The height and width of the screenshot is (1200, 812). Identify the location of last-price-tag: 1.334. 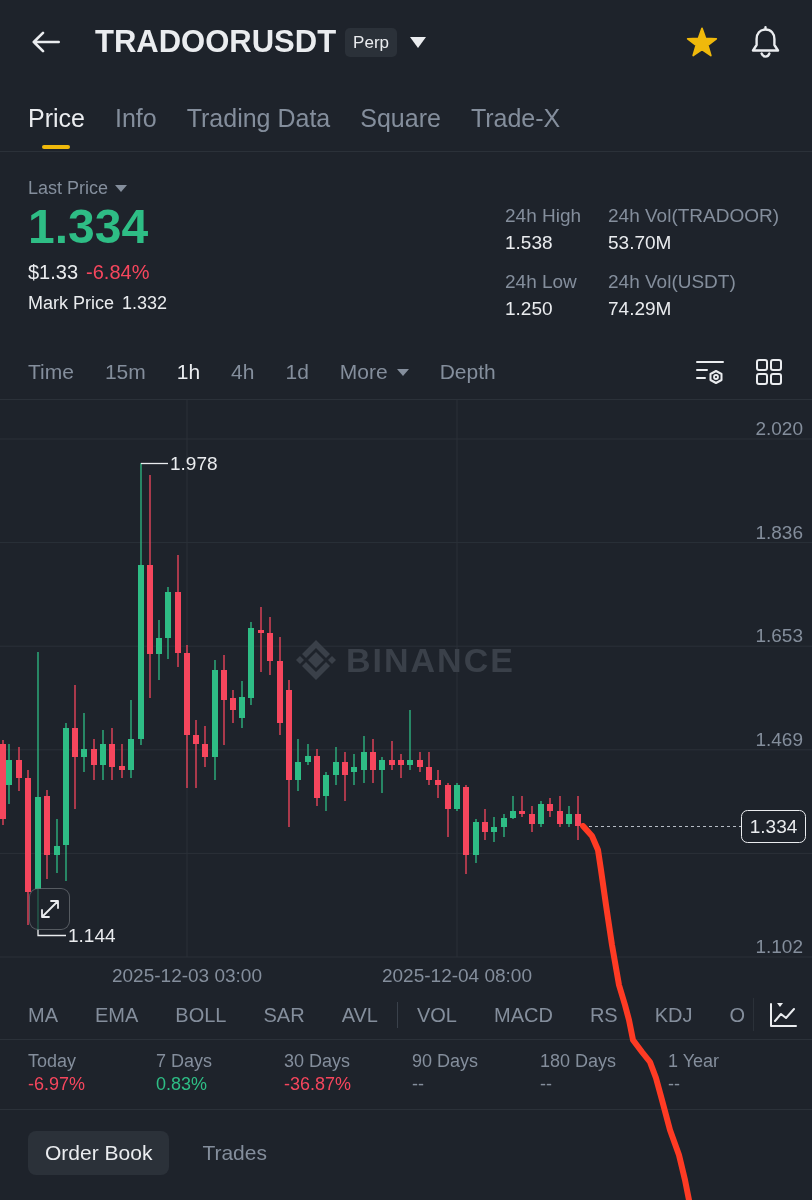
(773, 826).